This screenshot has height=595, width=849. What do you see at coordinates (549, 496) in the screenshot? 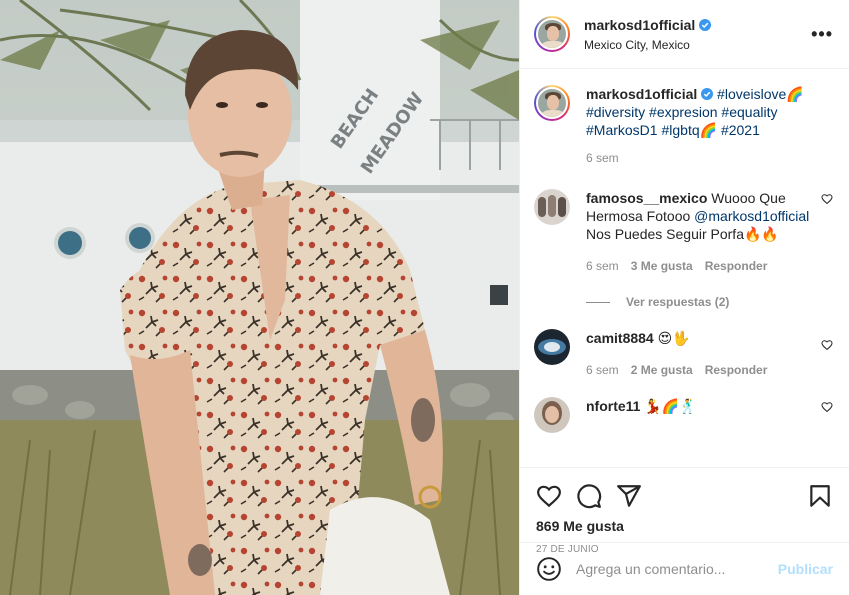
I see `heart-icon` at bounding box center [549, 496].